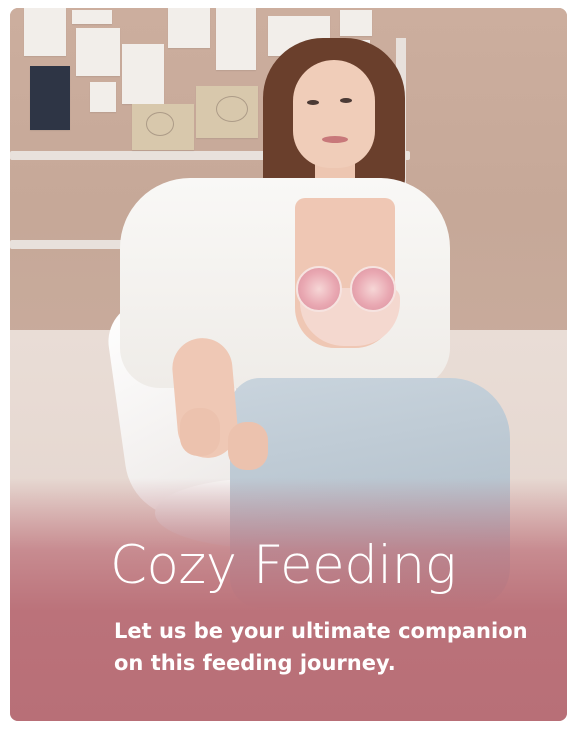 The image size is (577, 729). Describe the element at coordinates (283, 565) in the screenshot. I see `banner-headline: Cozy Feeding` at that location.